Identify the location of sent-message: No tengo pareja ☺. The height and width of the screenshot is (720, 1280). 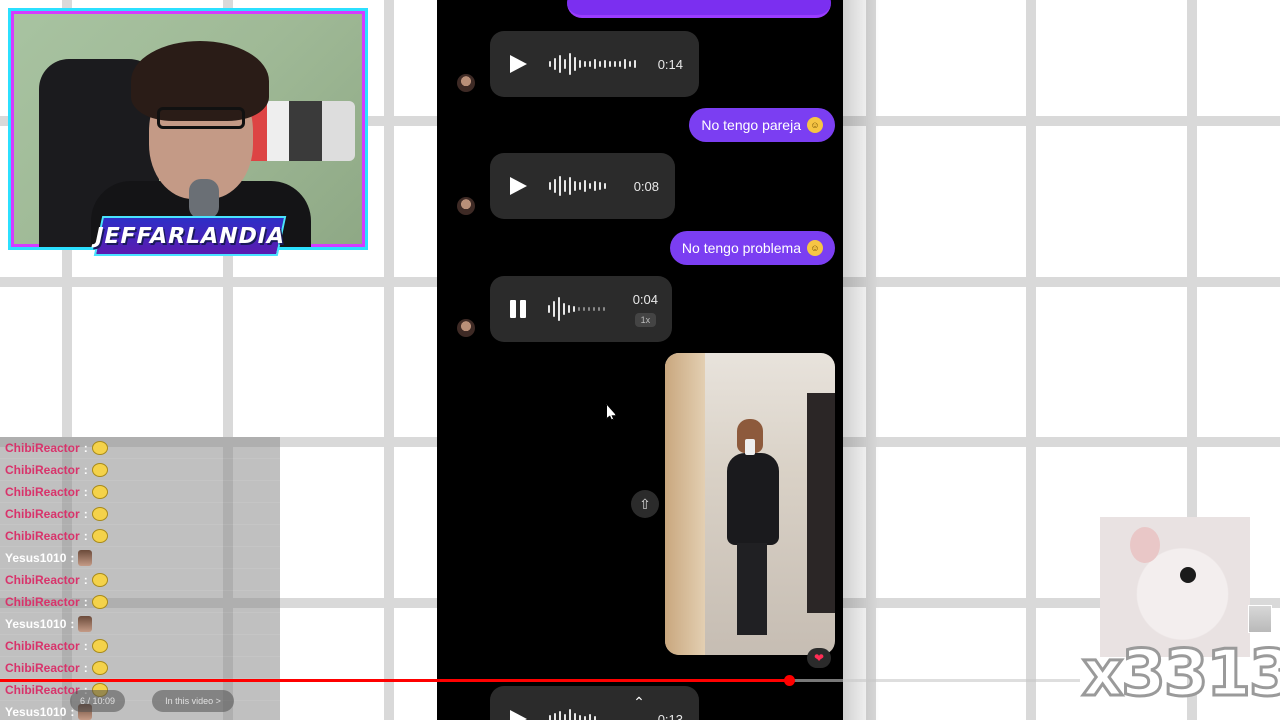
(762, 125).